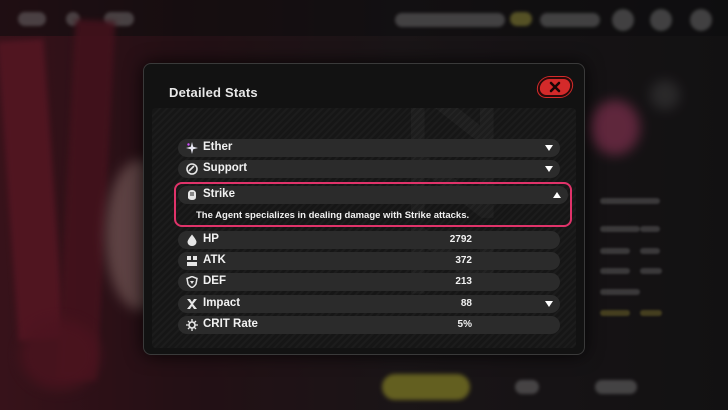 The width and height of the screenshot is (728, 410). What do you see at coordinates (369, 282) in the screenshot?
I see `stat-row-def: DEF 213` at bounding box center [369, 282].